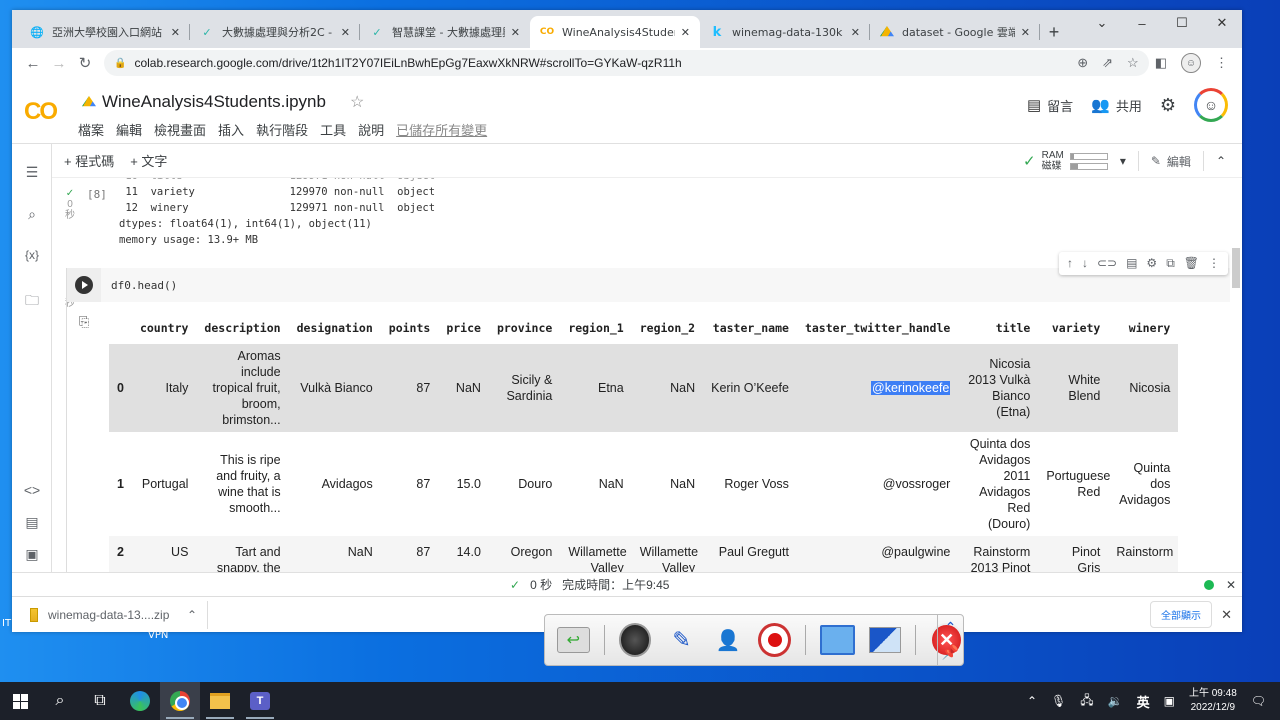  Describe the element at coordinates (1116, 105) in the screenshot. I see `share-button: 👥 共用` at that location.